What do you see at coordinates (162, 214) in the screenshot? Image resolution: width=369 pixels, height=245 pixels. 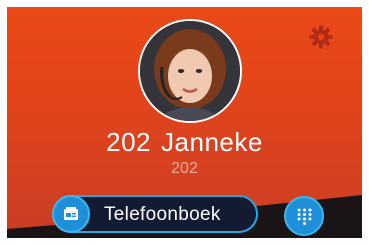 I see `phonebook-label: Telefoonboek` at bounding box center [162, 214].